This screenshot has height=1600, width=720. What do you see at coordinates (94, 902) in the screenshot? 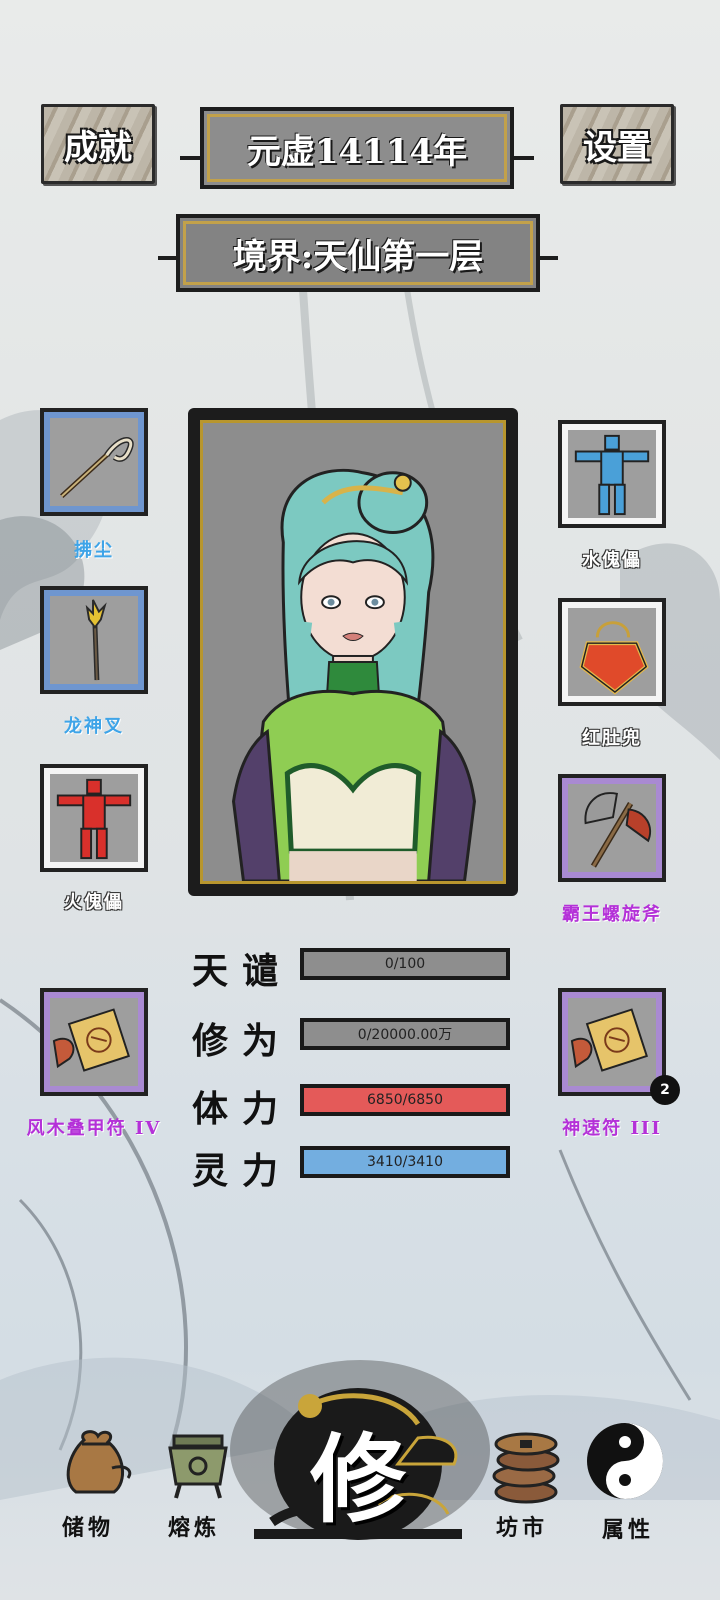
I see `slot-label-fire-puppet: 火傀儡` at bounding box center [94, 902].